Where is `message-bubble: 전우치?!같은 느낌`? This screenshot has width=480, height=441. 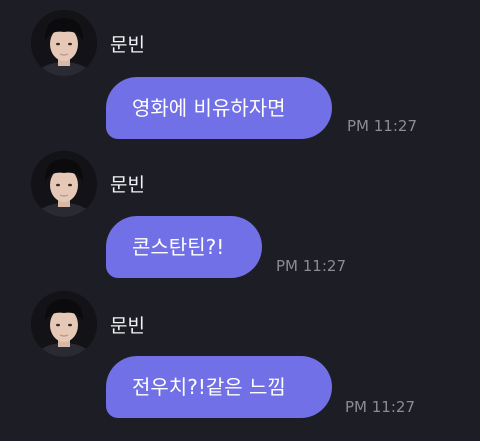 message-bubble: 전우치?!같은 느낌 is located at coordinates (219, 387).